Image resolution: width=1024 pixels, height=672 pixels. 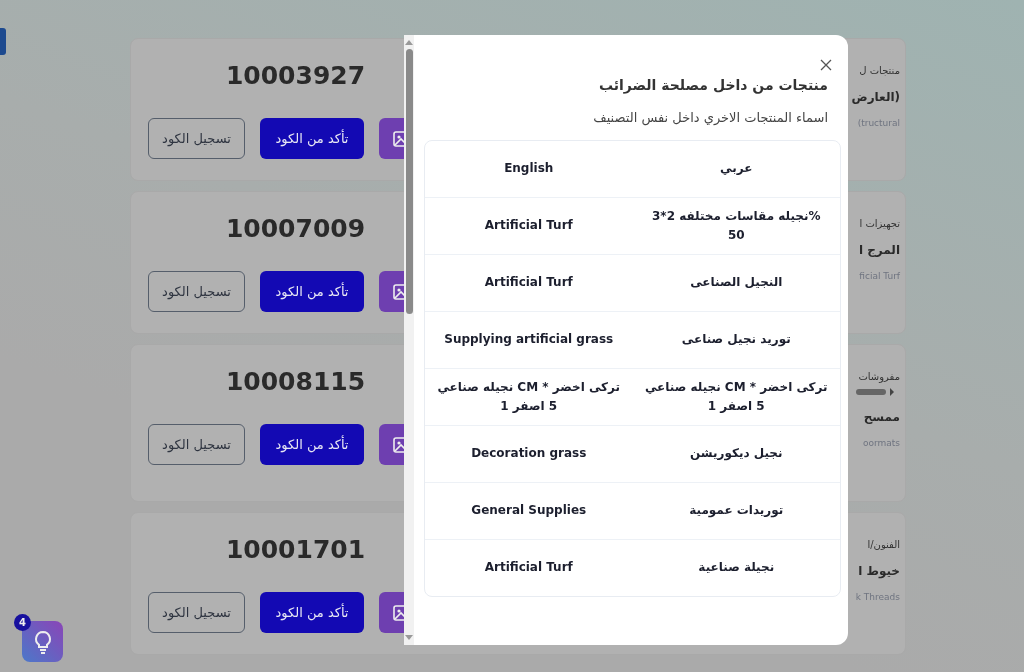 What do you see at coordinates (880, 443) in the screenshot?
I see `product-subtitle: oormats` at bounding box center [880, 443].